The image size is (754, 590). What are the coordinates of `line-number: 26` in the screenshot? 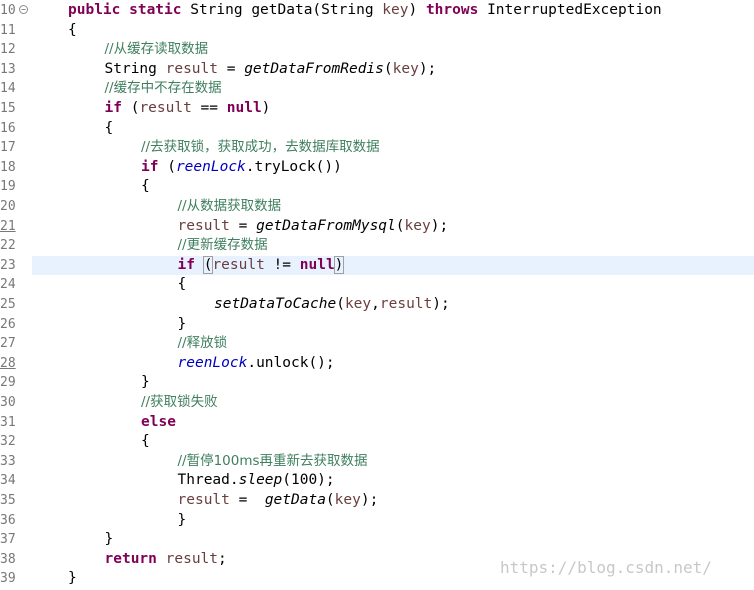 It's located at (8, 324).